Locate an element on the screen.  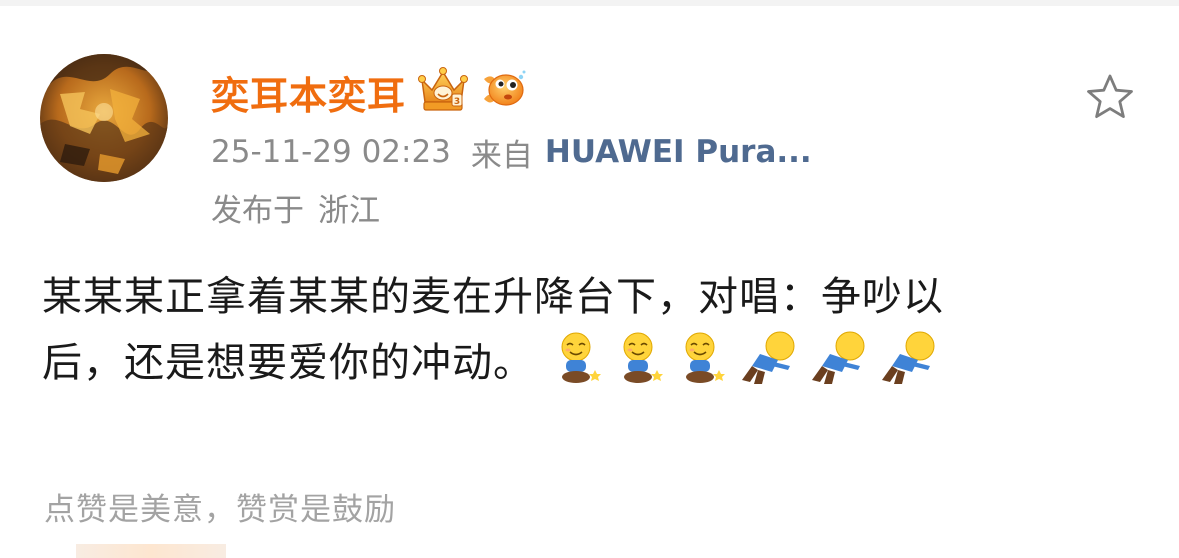
username-row: 奕耳本奕耳 3 is located at coordinates (368, 92).